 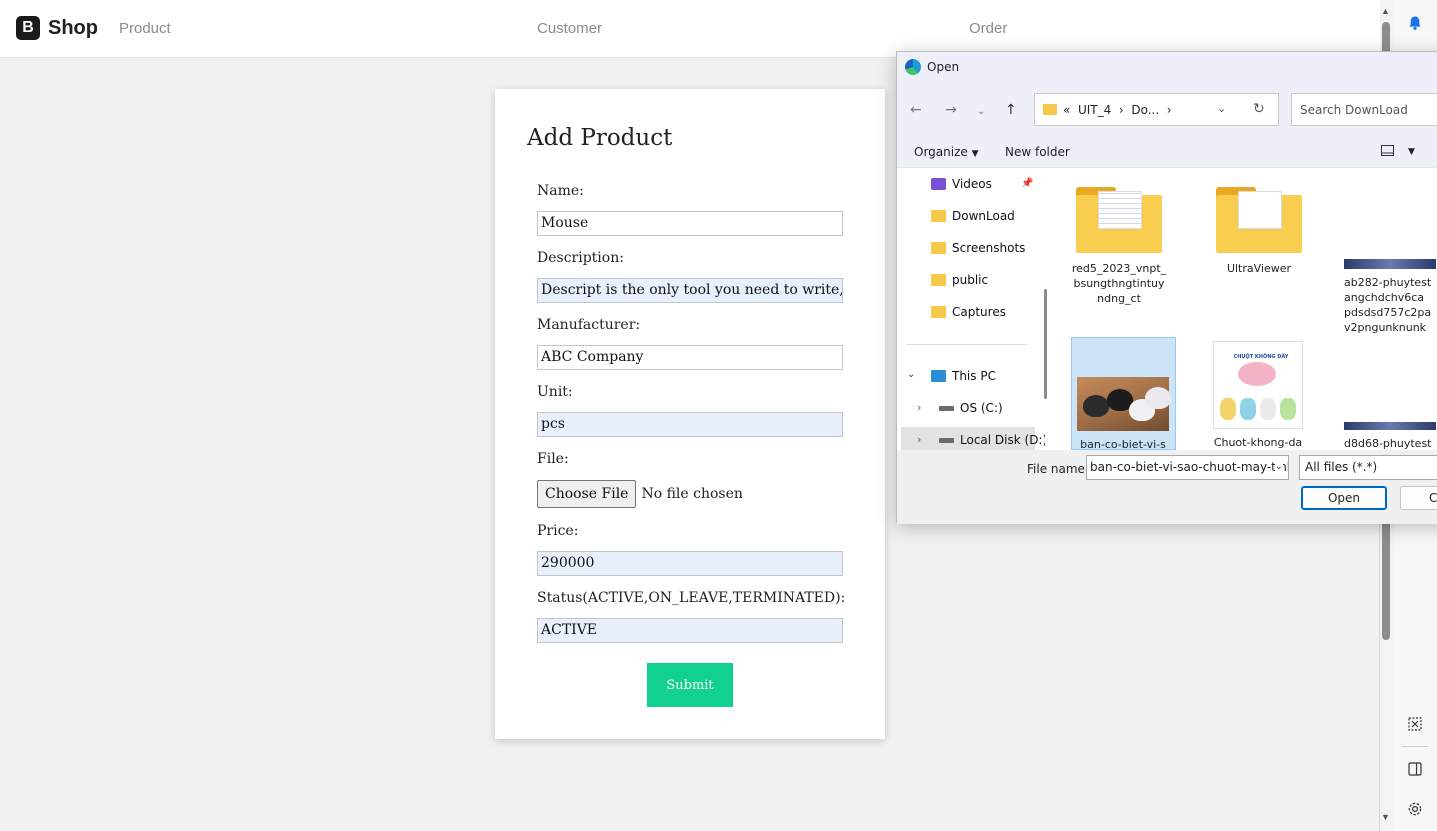 What do you see at coordinates (145, 28) in the screenshot?
I see `nav-link-product: Product` at bounding box center [145, 28].